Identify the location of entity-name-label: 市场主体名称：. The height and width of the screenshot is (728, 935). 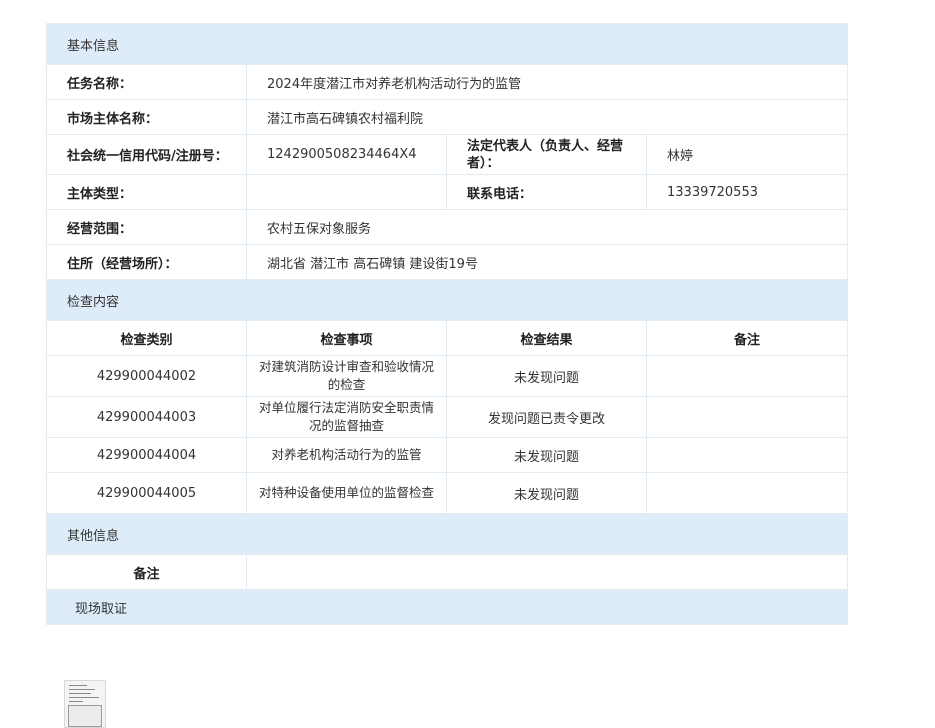
(146, 117).